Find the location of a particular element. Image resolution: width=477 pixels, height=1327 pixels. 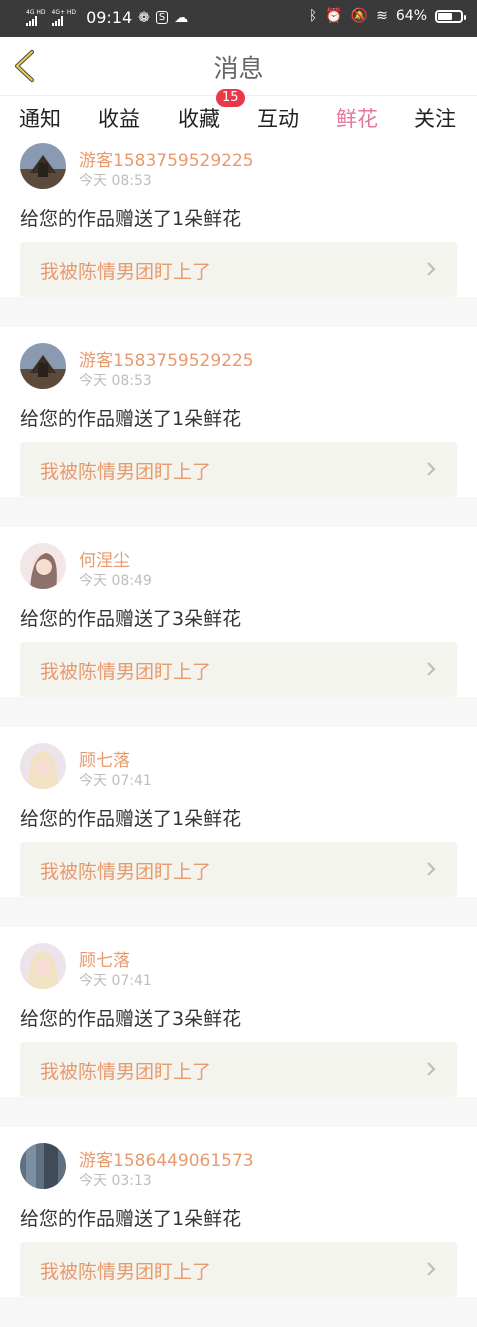

tab-favorites: 收藏 15 is located at coordinates (211, 111).